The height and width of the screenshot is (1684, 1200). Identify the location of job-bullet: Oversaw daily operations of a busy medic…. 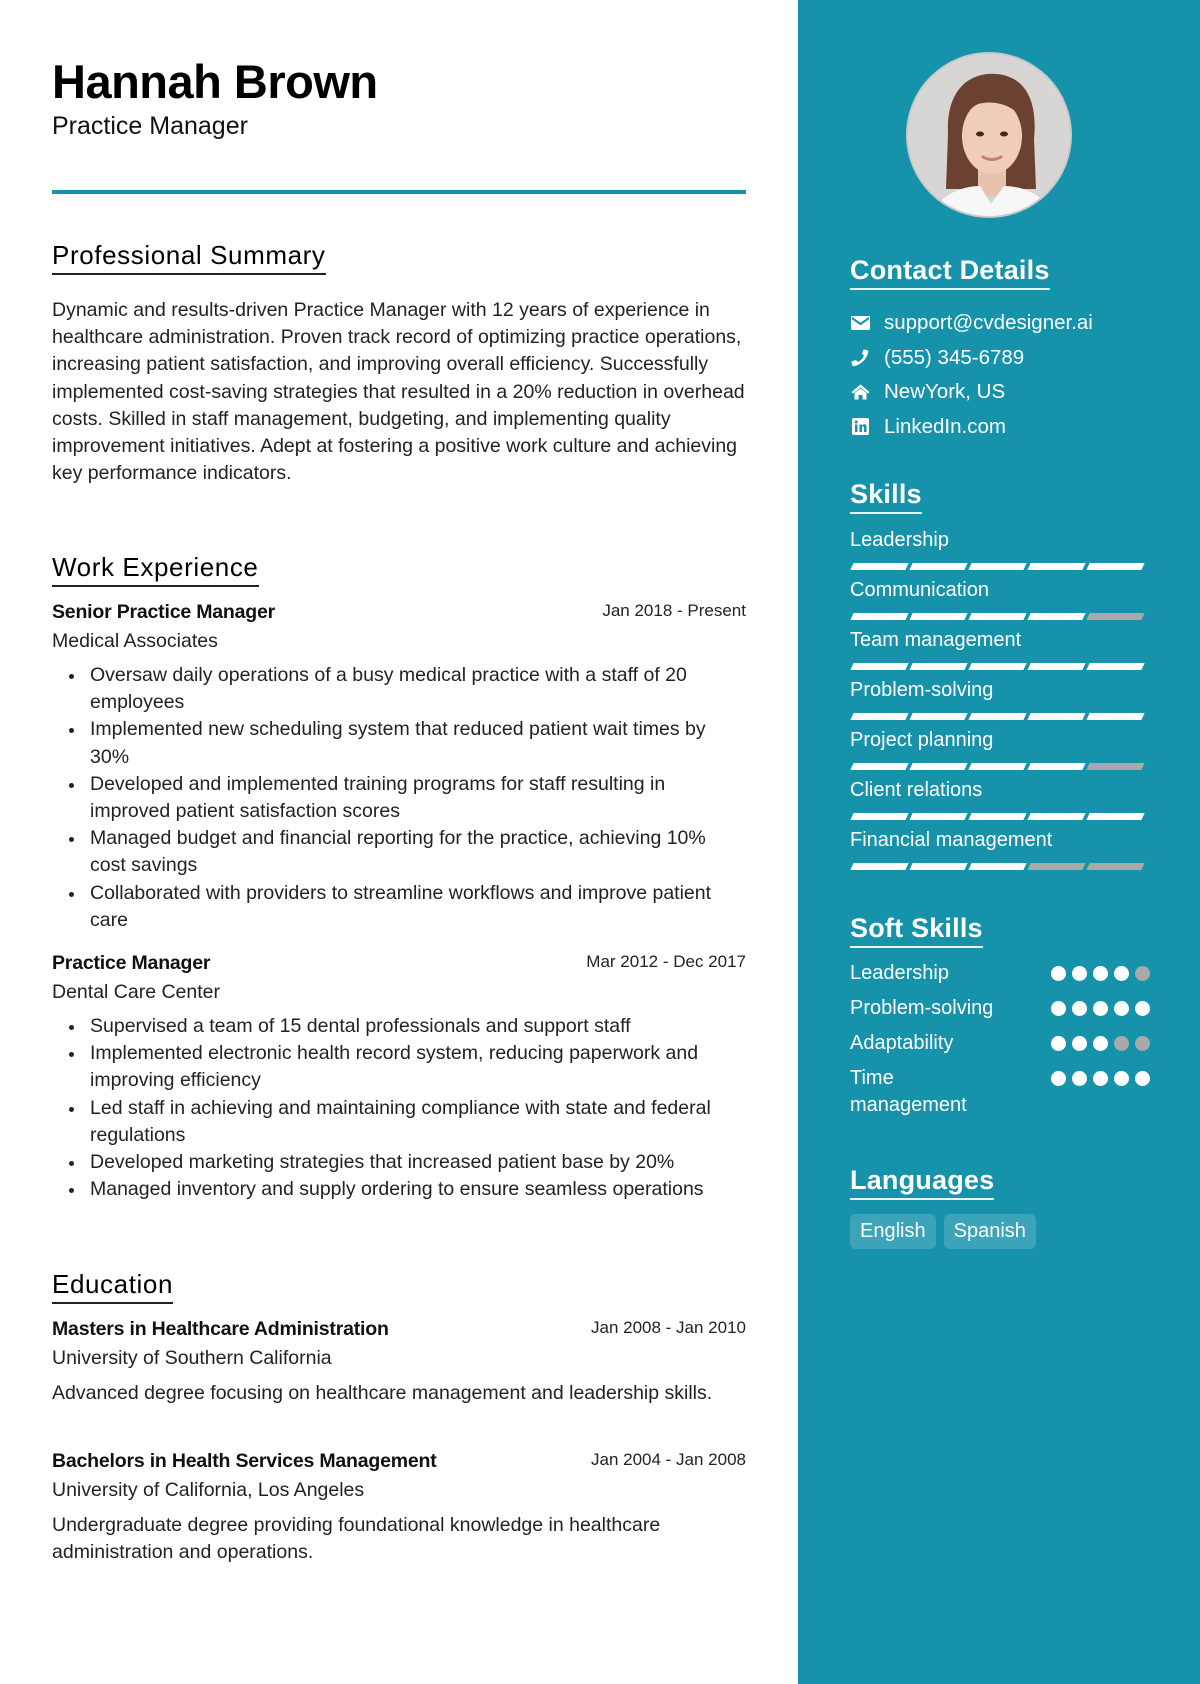
(399, 689).